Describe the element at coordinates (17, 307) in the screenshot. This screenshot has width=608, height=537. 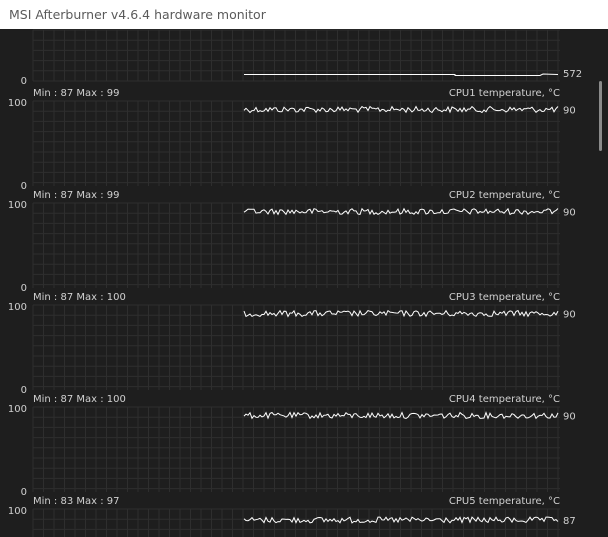
I see `panel-cpu3-max-label: 100` at that location.